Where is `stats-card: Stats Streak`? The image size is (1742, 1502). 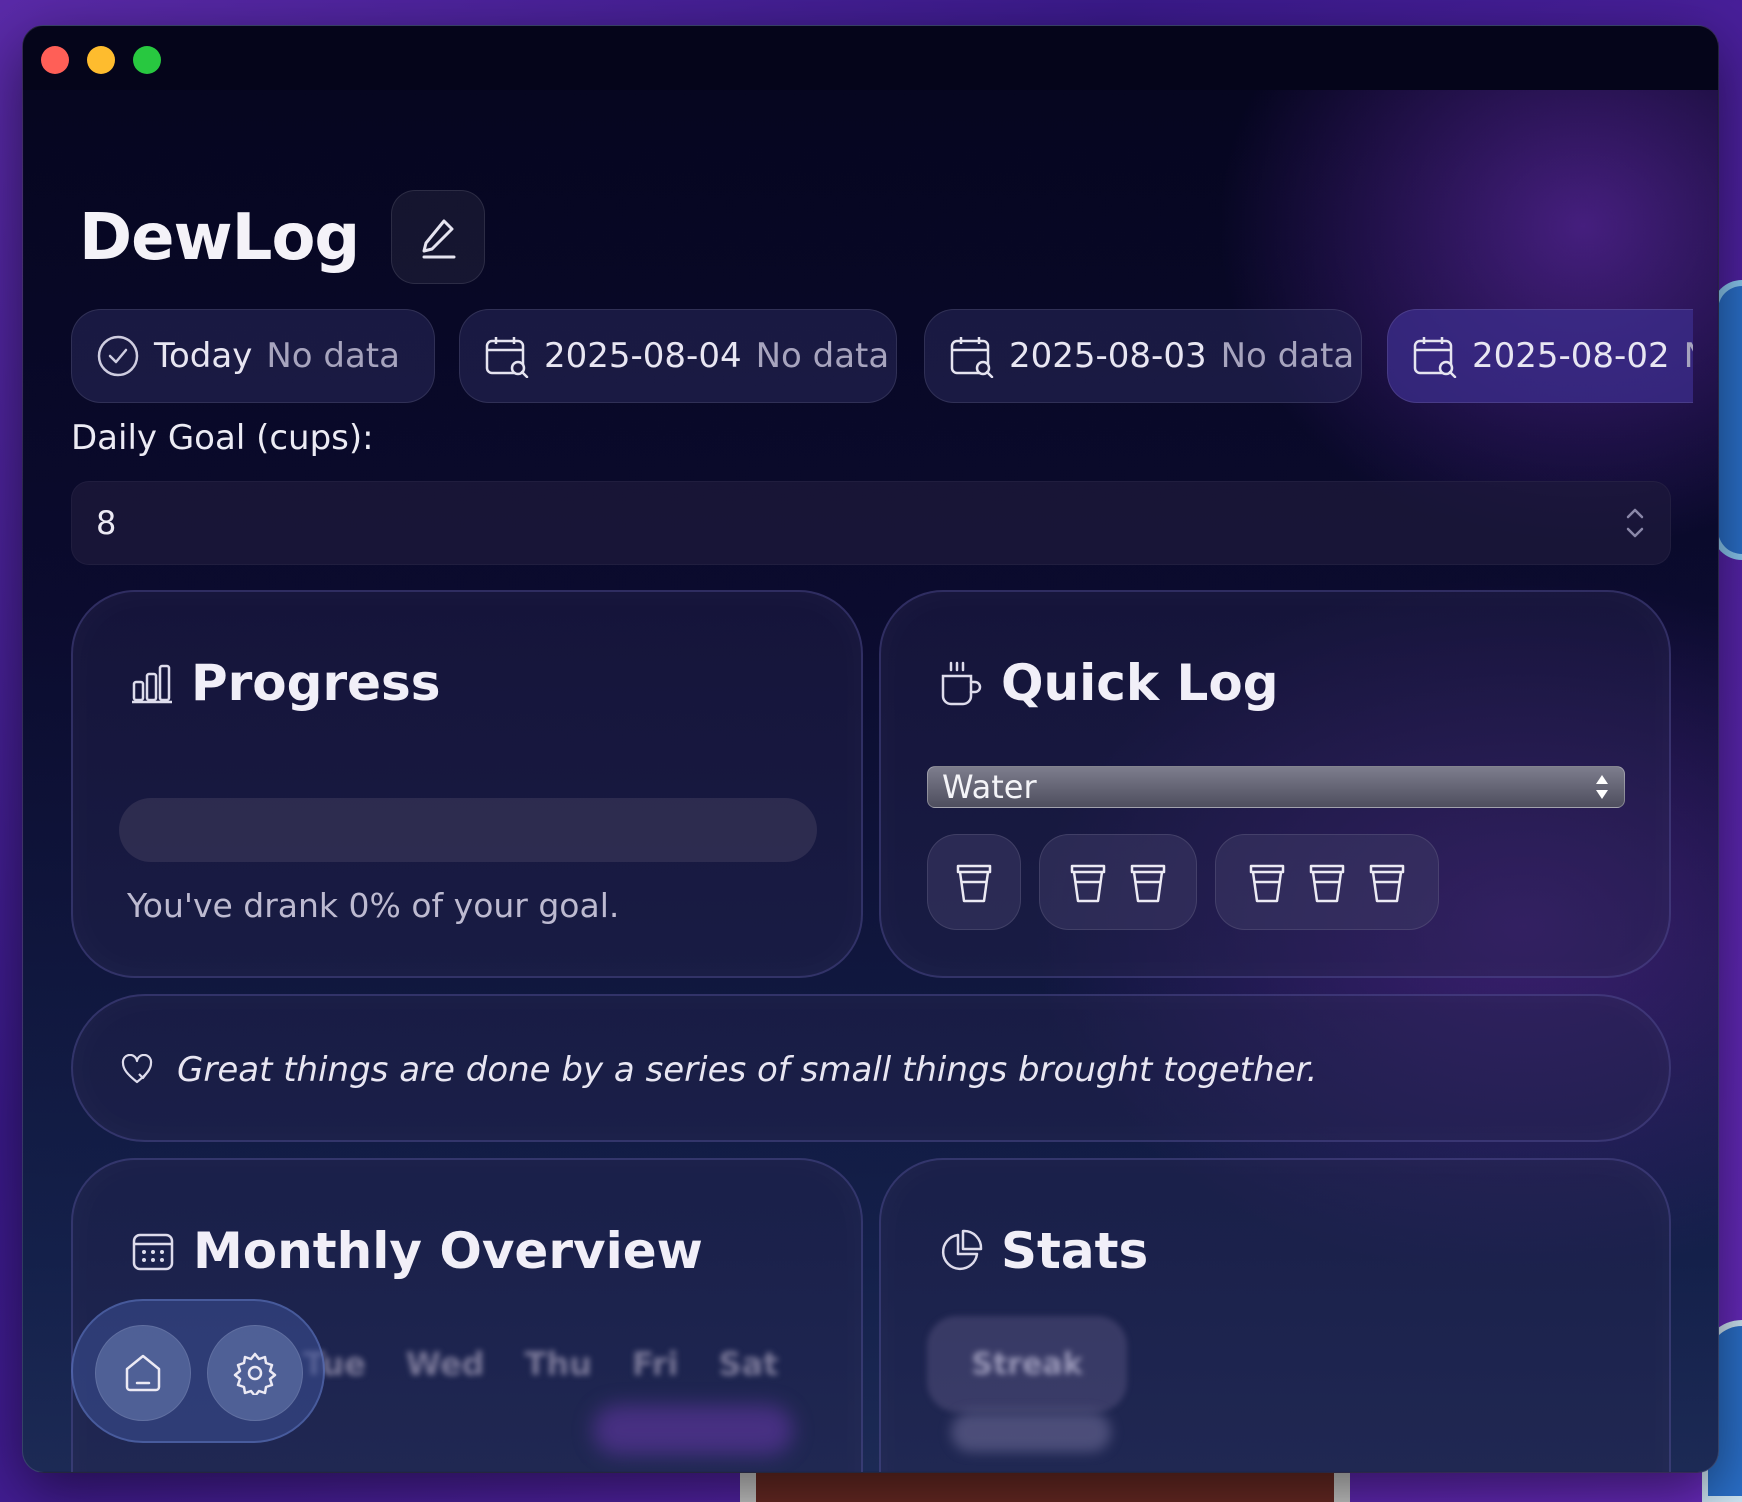
stats-card: Stats Streak is located at coordinates (1275, 1315).